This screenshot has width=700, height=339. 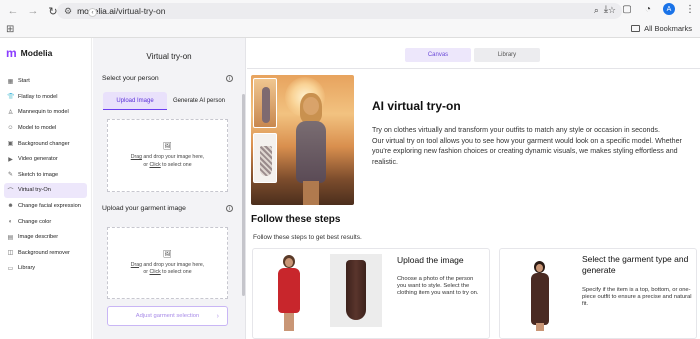 What do you see at coordinates (669, 9) in the screenshot?
I see `profile-avatar: A` at bounding box center [669, 9].